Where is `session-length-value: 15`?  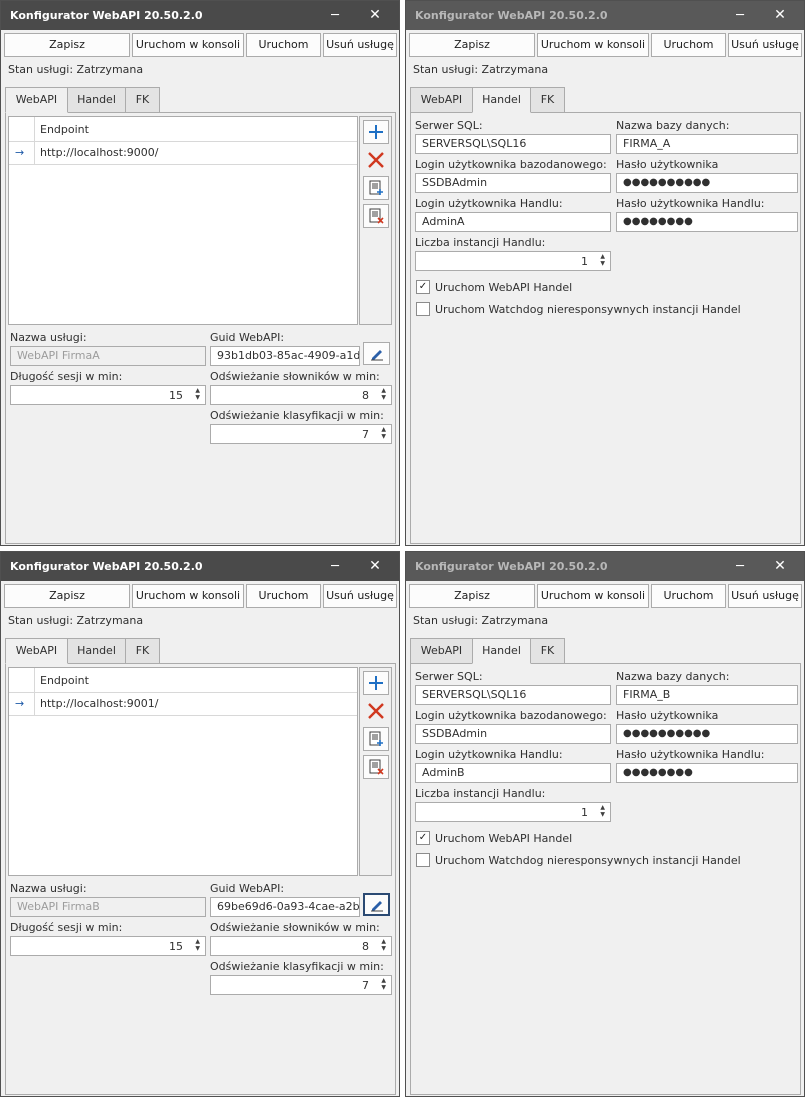
session-length-value: 15 is located at coordinates (176, 395).